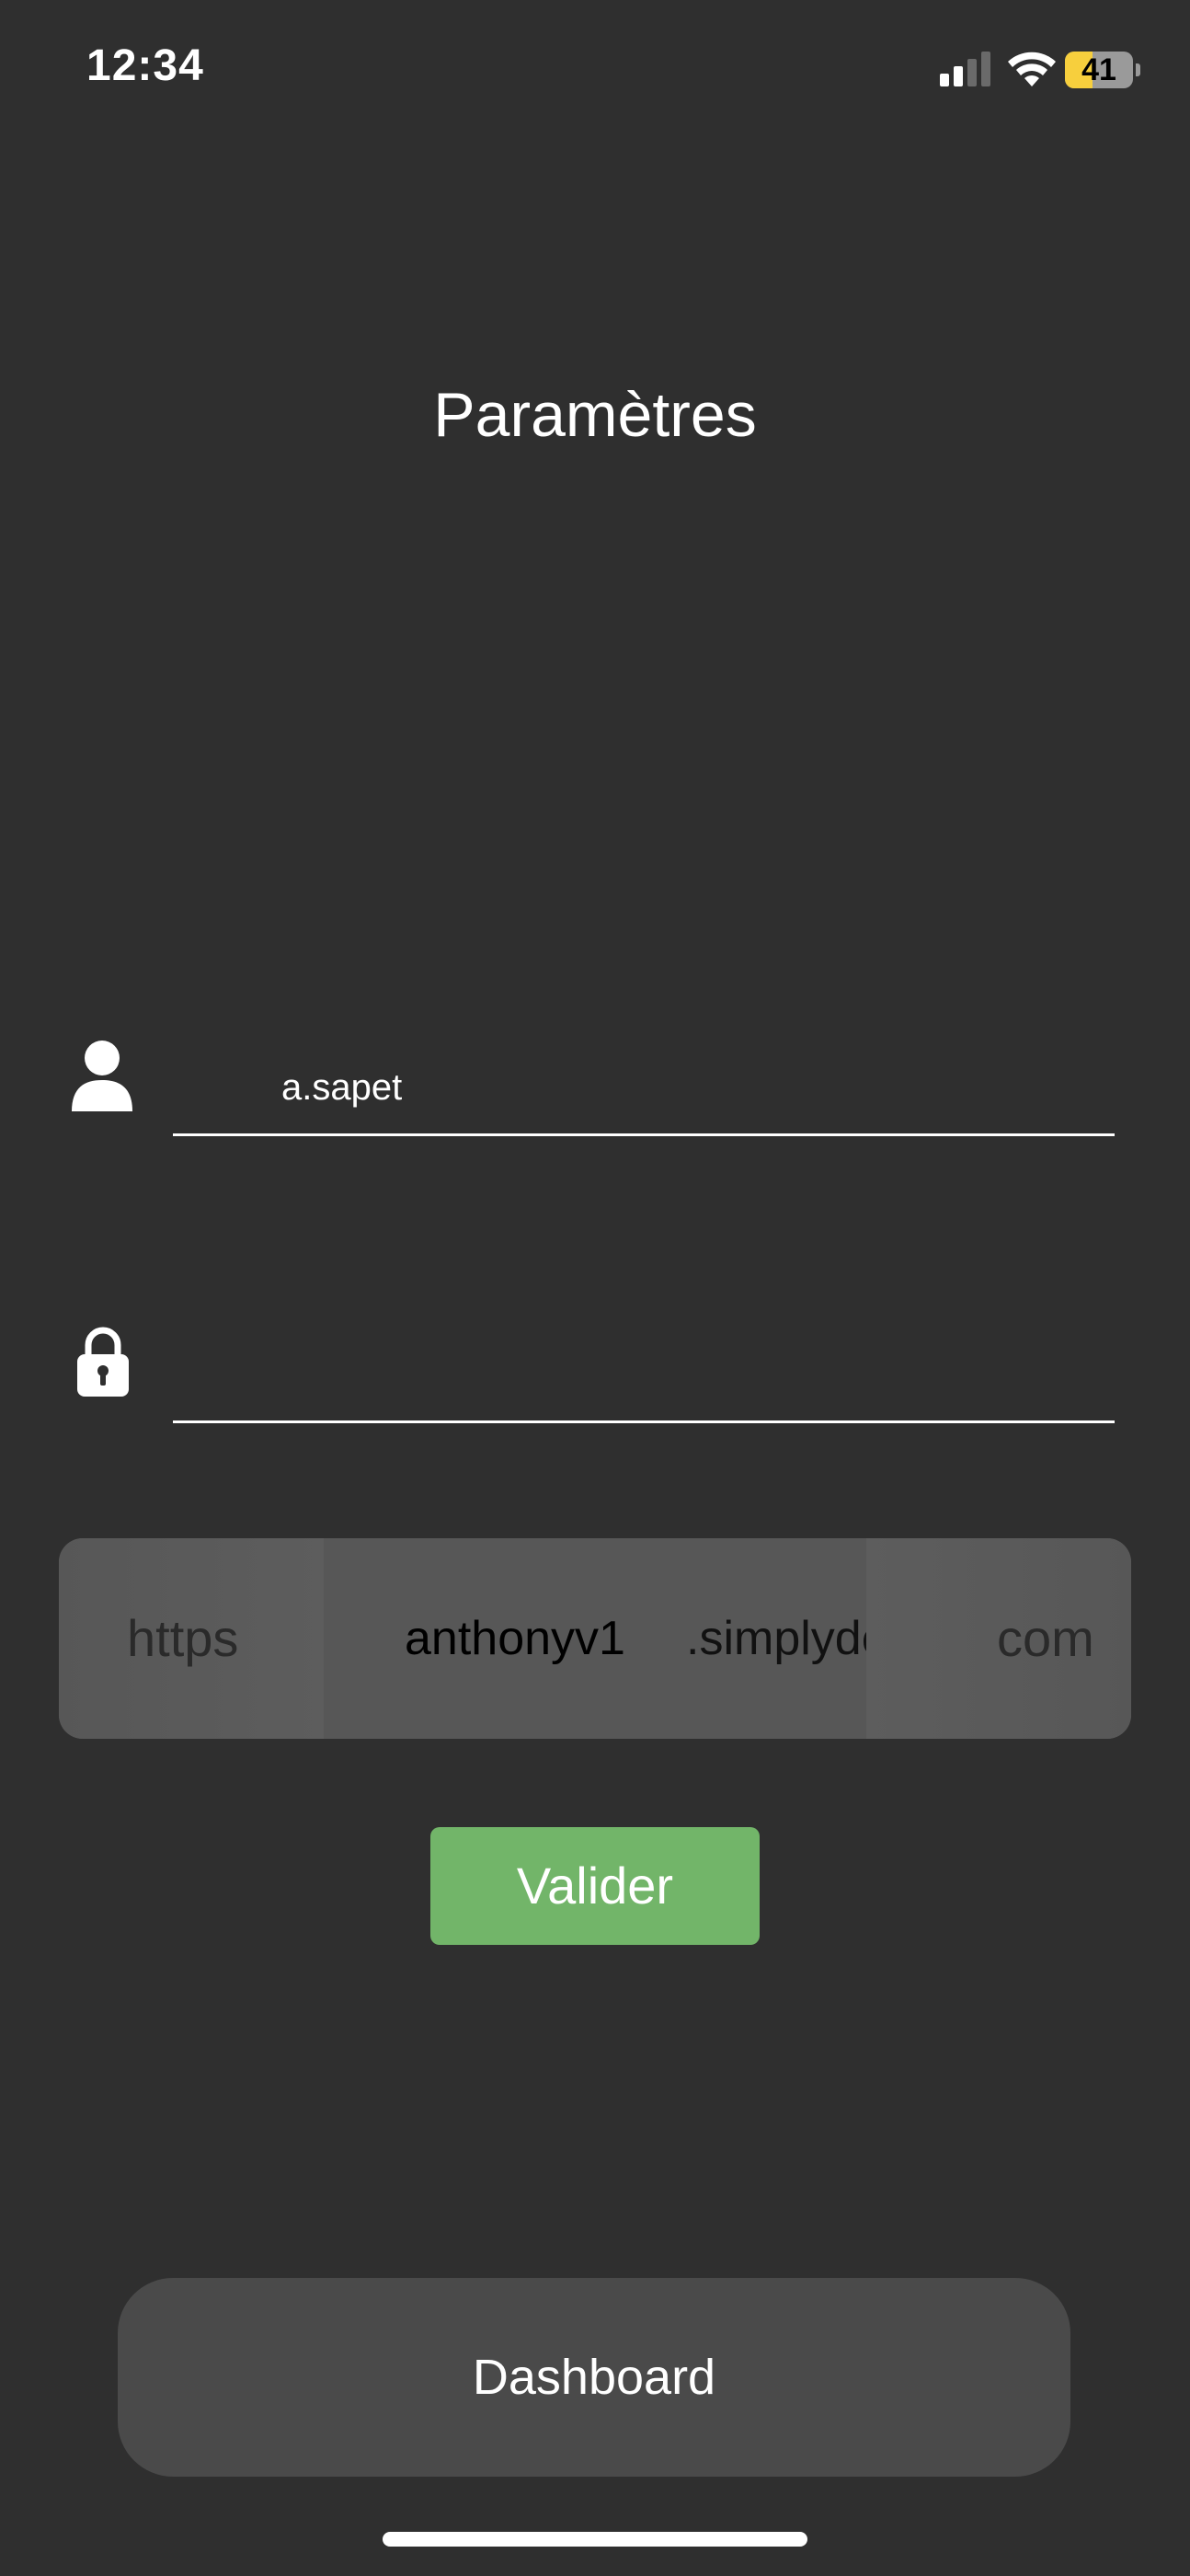 The image size is (1190, 2576). I want to click on password-input, so click(644, 1374).